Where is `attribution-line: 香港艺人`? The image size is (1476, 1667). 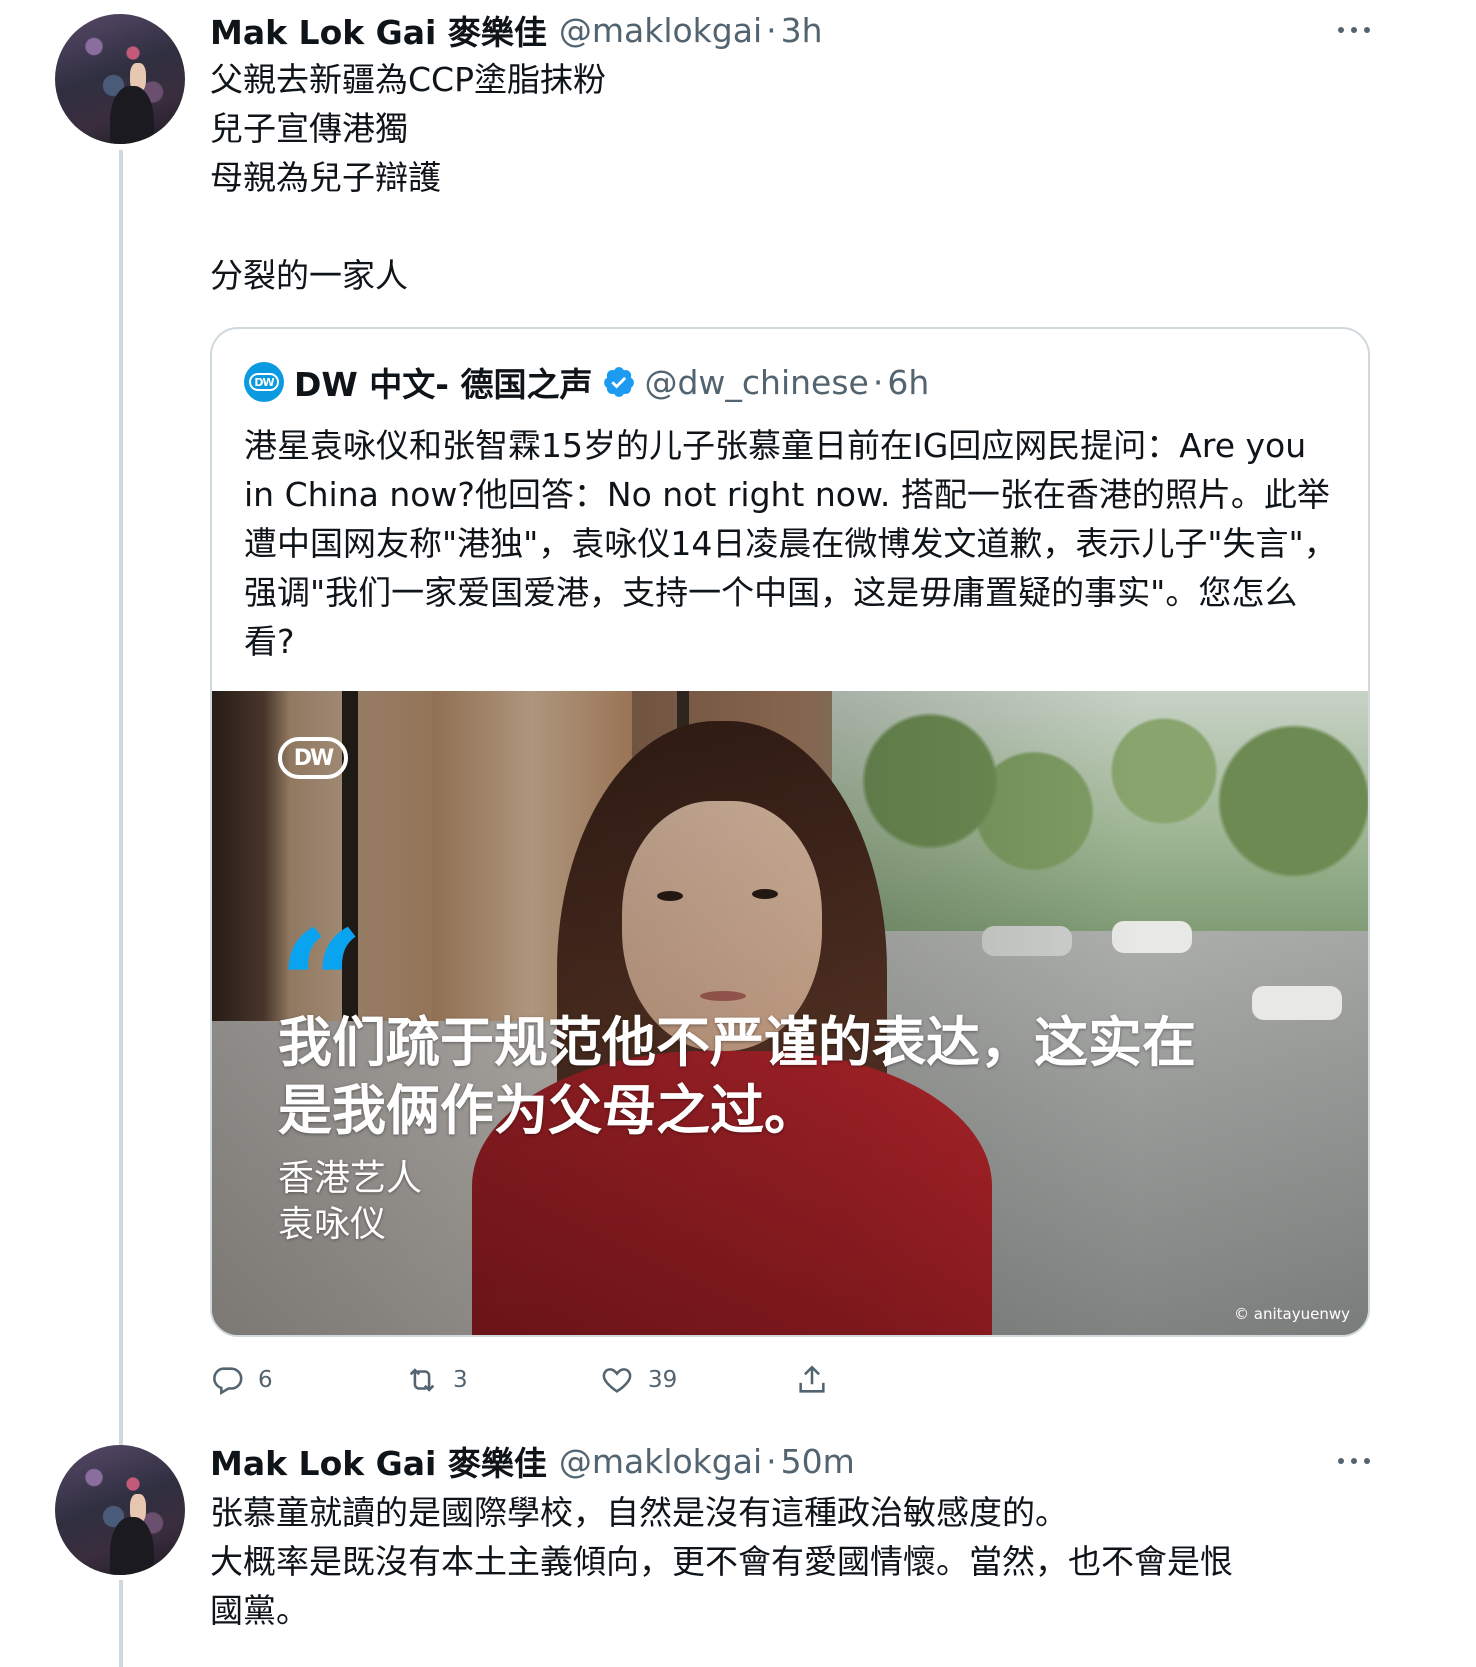 attribution-line: 香港艺人 is located at coordinates (350, 1178).